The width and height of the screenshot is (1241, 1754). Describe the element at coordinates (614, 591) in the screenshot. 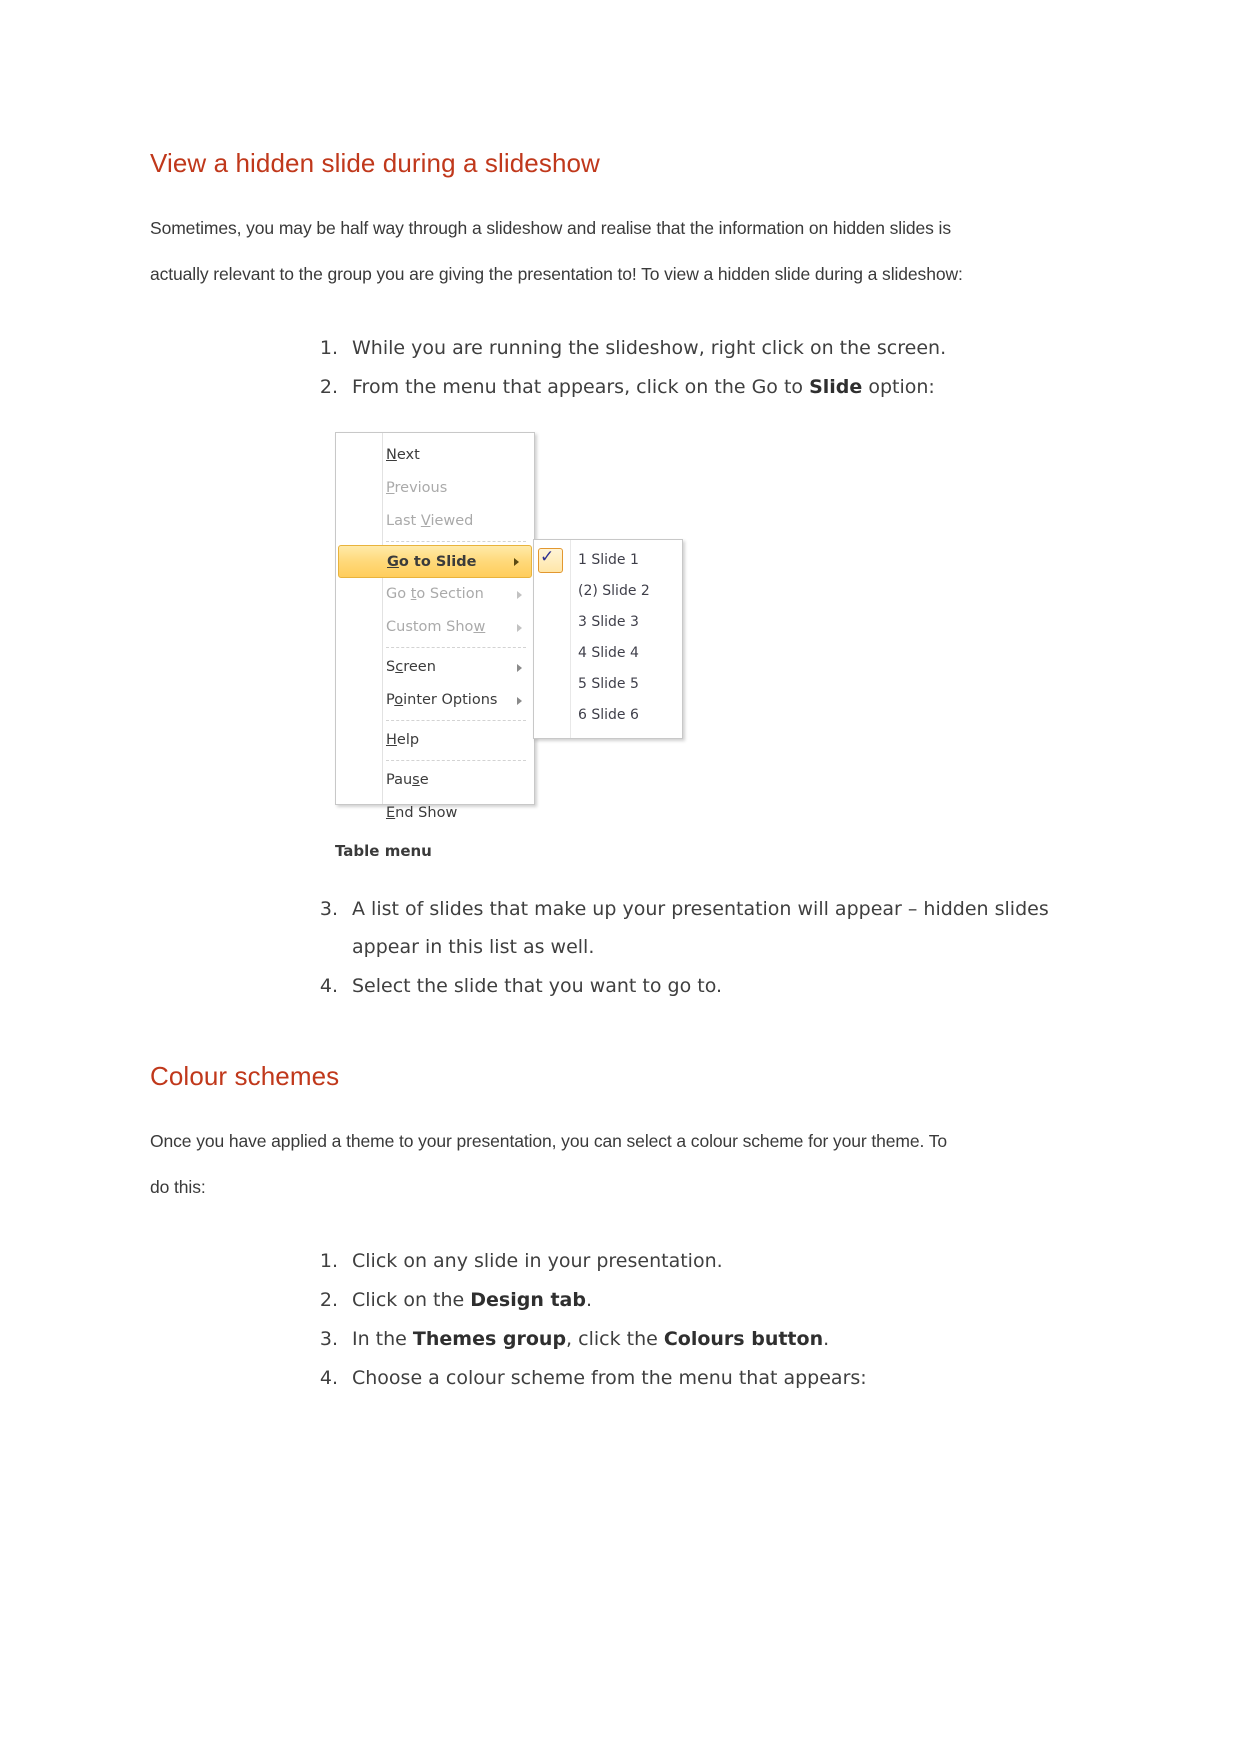

I see `submenu-item-label: (2) Slide 2` at that location.